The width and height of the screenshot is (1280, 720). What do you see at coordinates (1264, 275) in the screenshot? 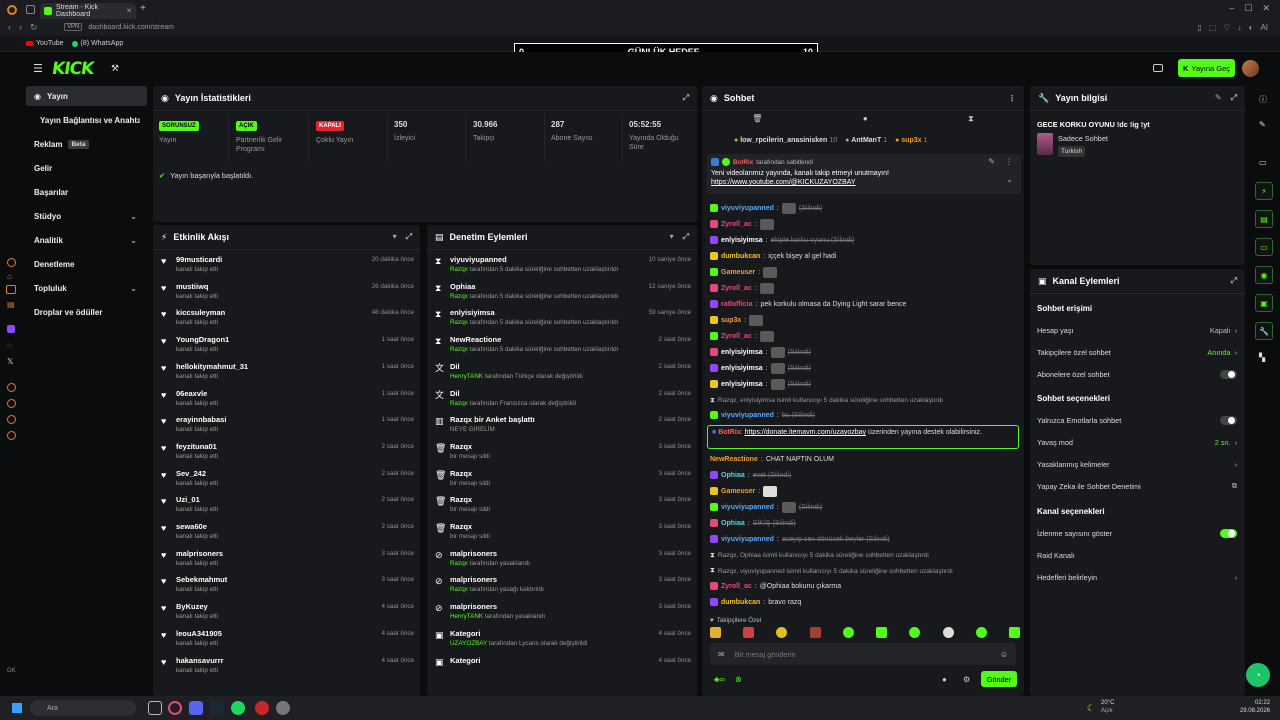
I see `rail-record-icon: ◉` at bounding box center [1264, 275].